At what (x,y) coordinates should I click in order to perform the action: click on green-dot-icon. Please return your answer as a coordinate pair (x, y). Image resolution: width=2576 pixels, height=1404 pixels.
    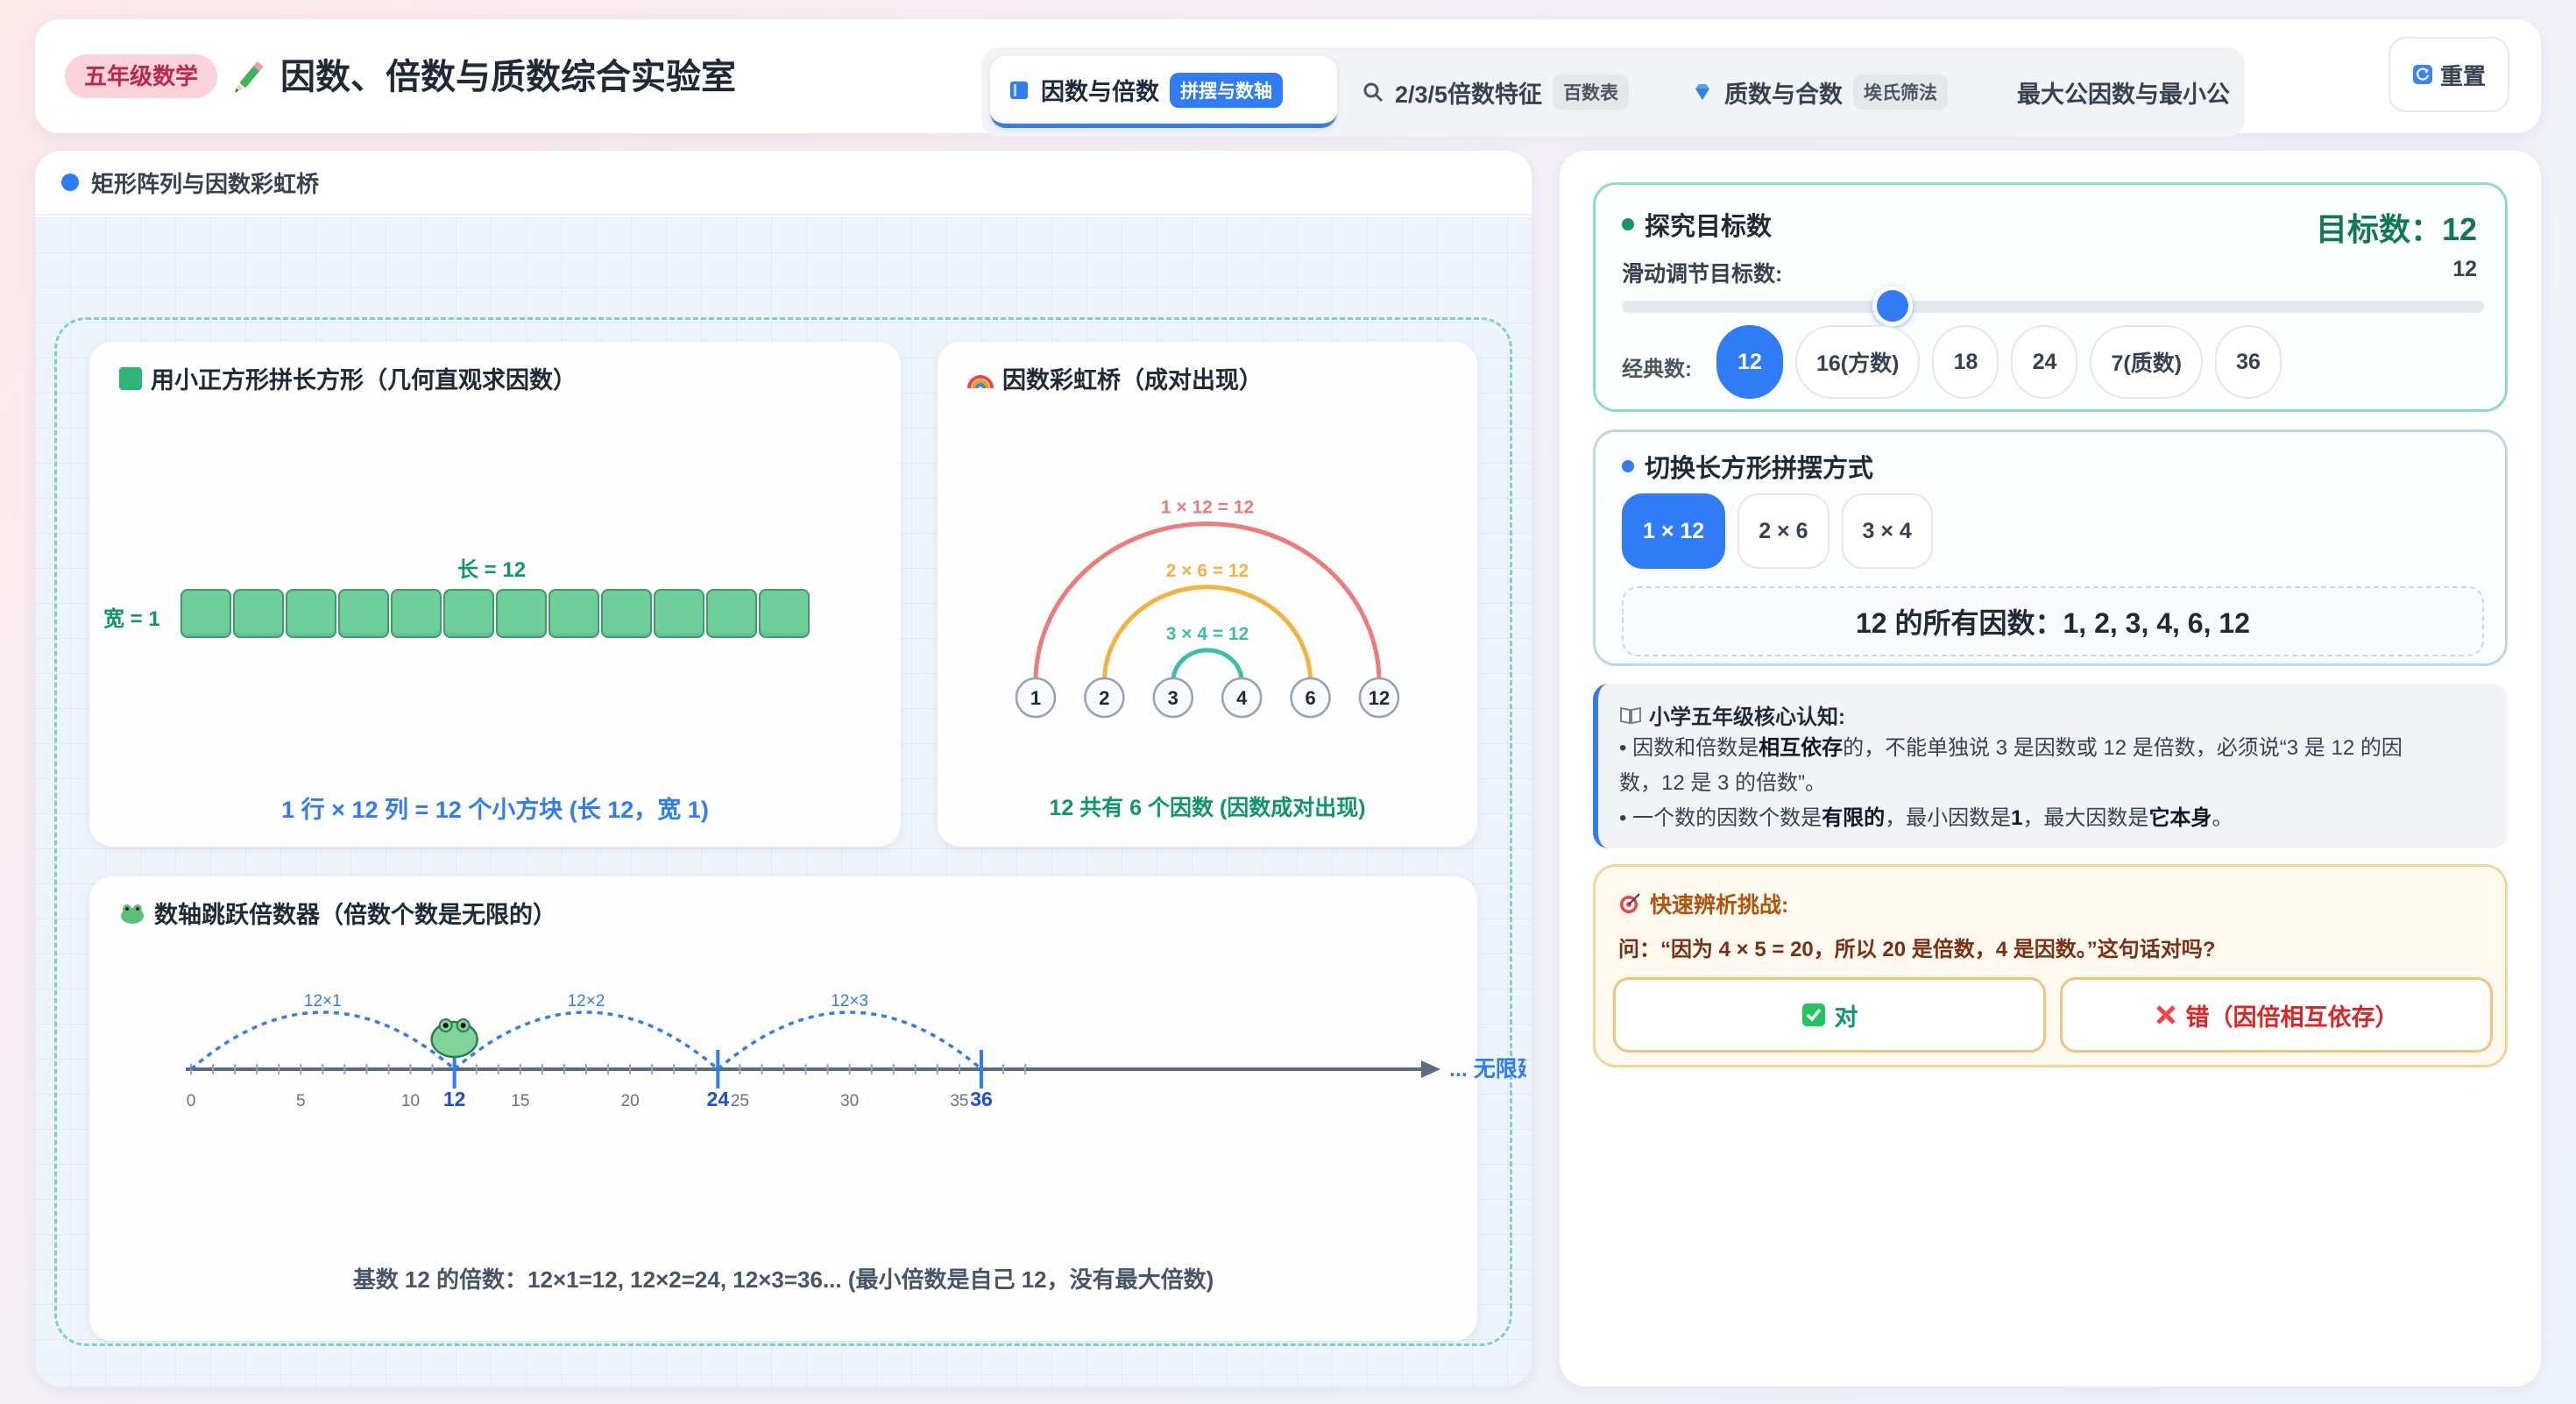
    Looking at the image, I should click on (1628, 224).